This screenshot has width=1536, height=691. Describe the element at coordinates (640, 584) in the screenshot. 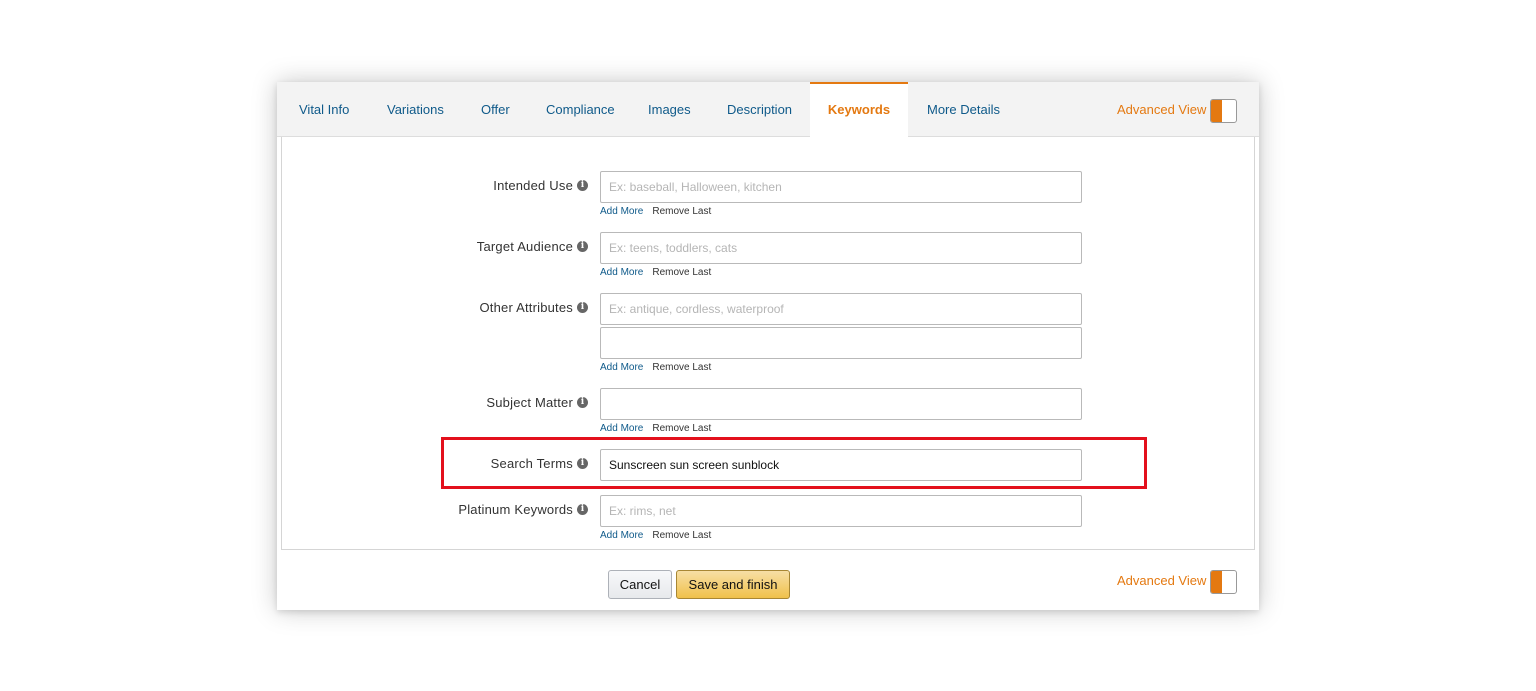

I see `cancel-button: Cancel` at that location.